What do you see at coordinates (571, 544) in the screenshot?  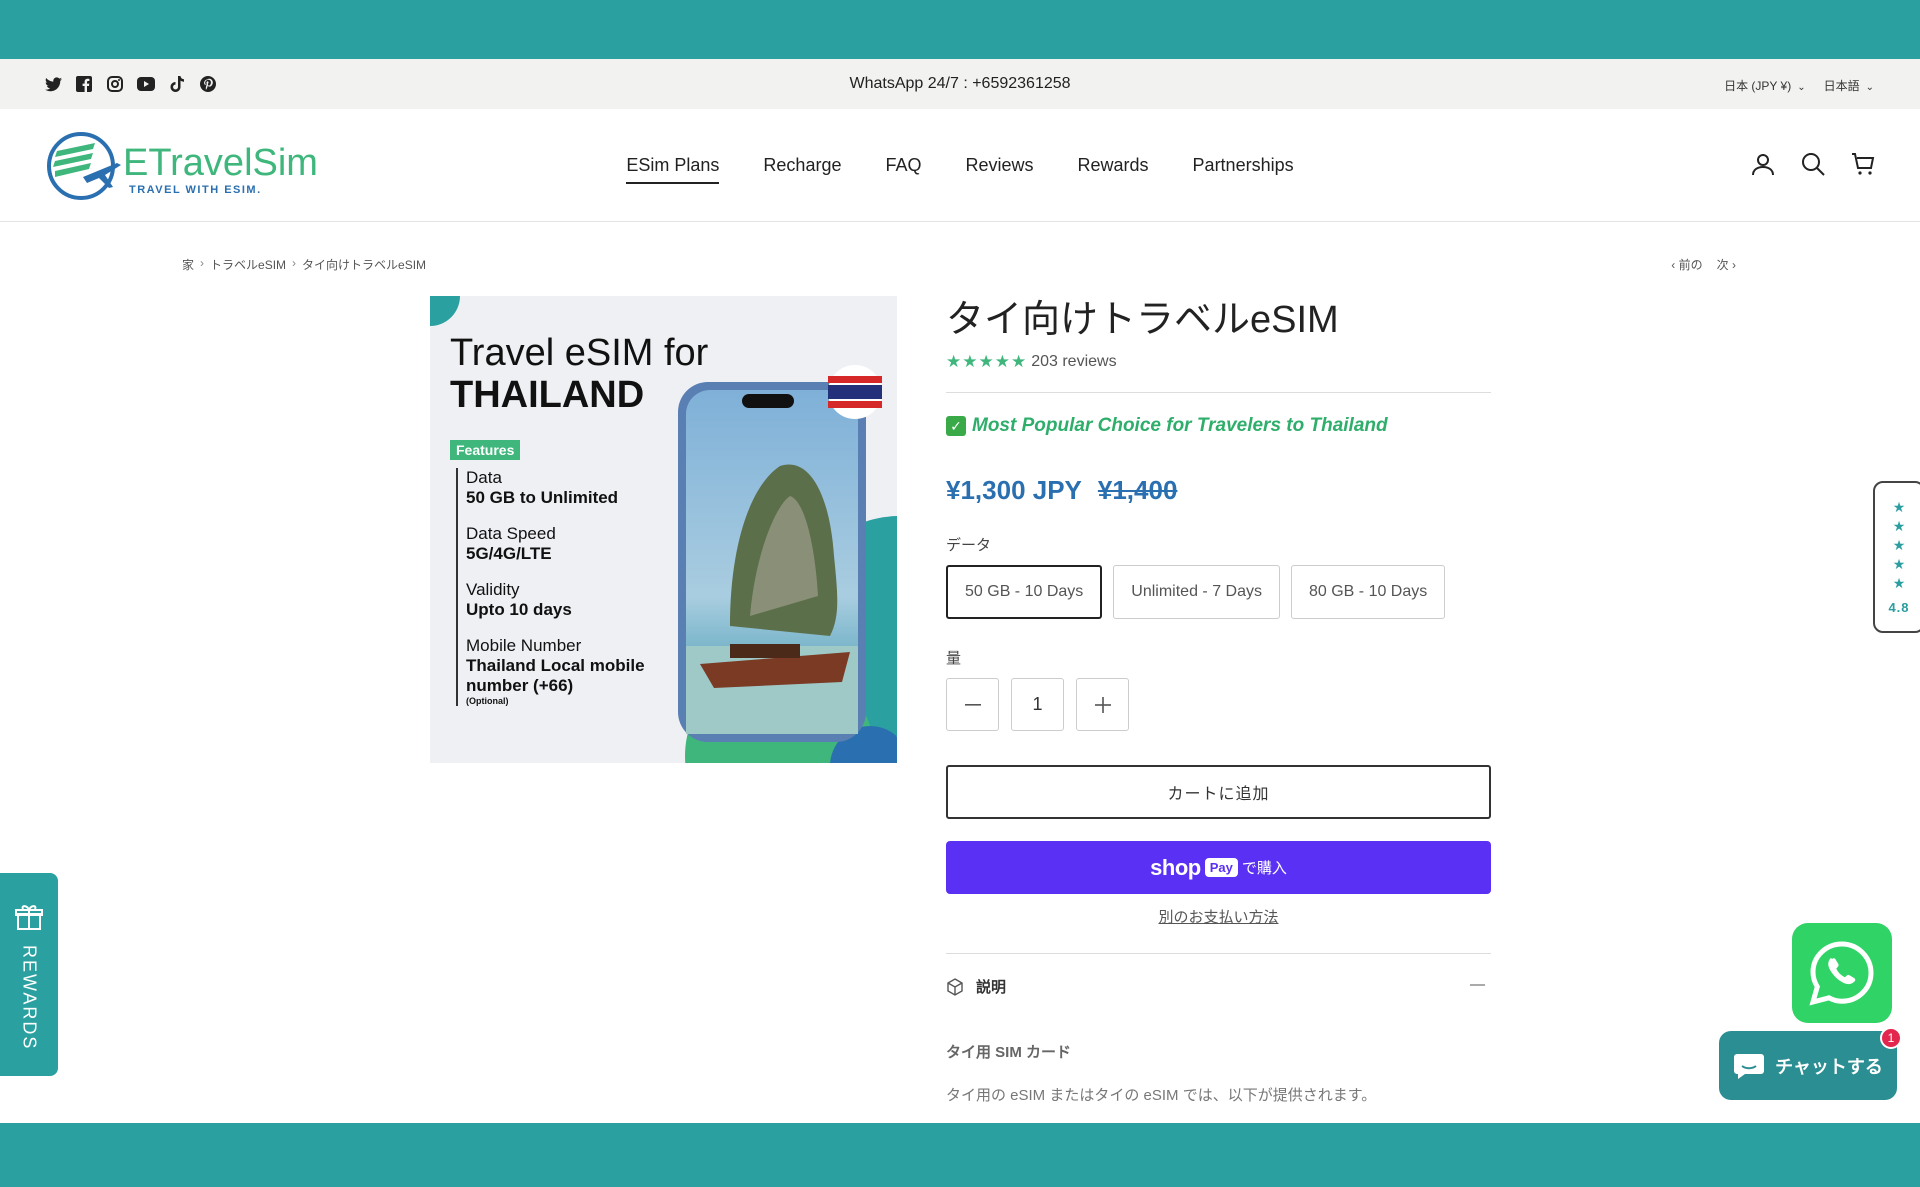 I see `feature-item: Data Speed 5G/4G/LTE` at bounding box center [571, 544].